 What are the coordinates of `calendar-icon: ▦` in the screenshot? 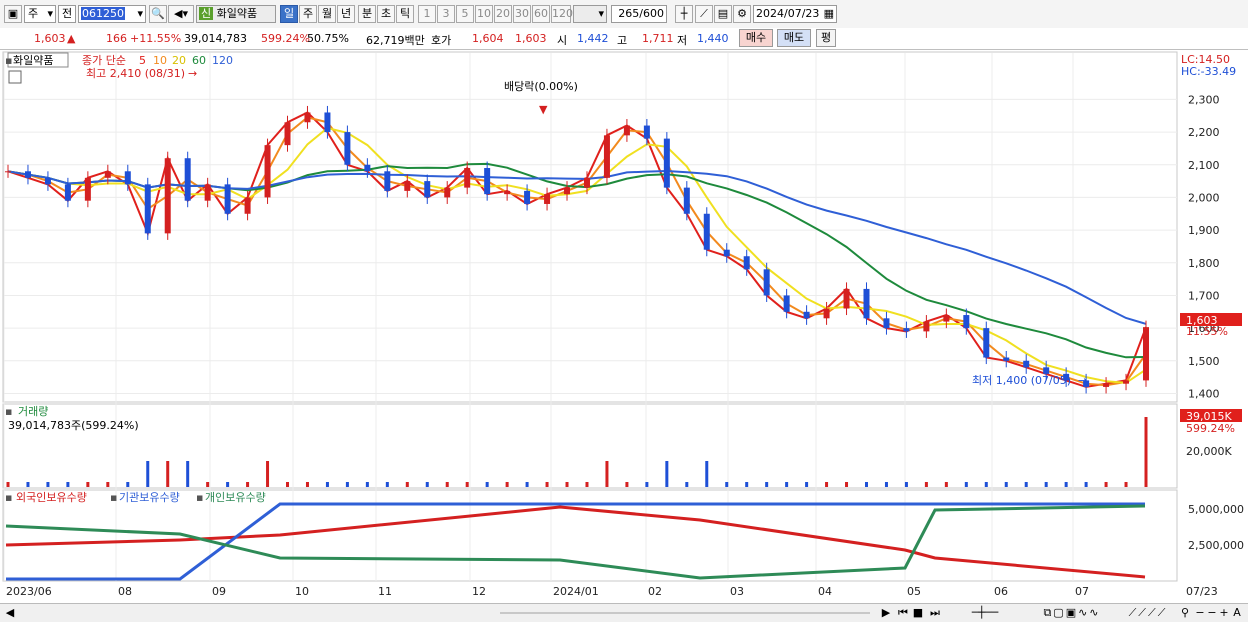 It's located at (828, 13).